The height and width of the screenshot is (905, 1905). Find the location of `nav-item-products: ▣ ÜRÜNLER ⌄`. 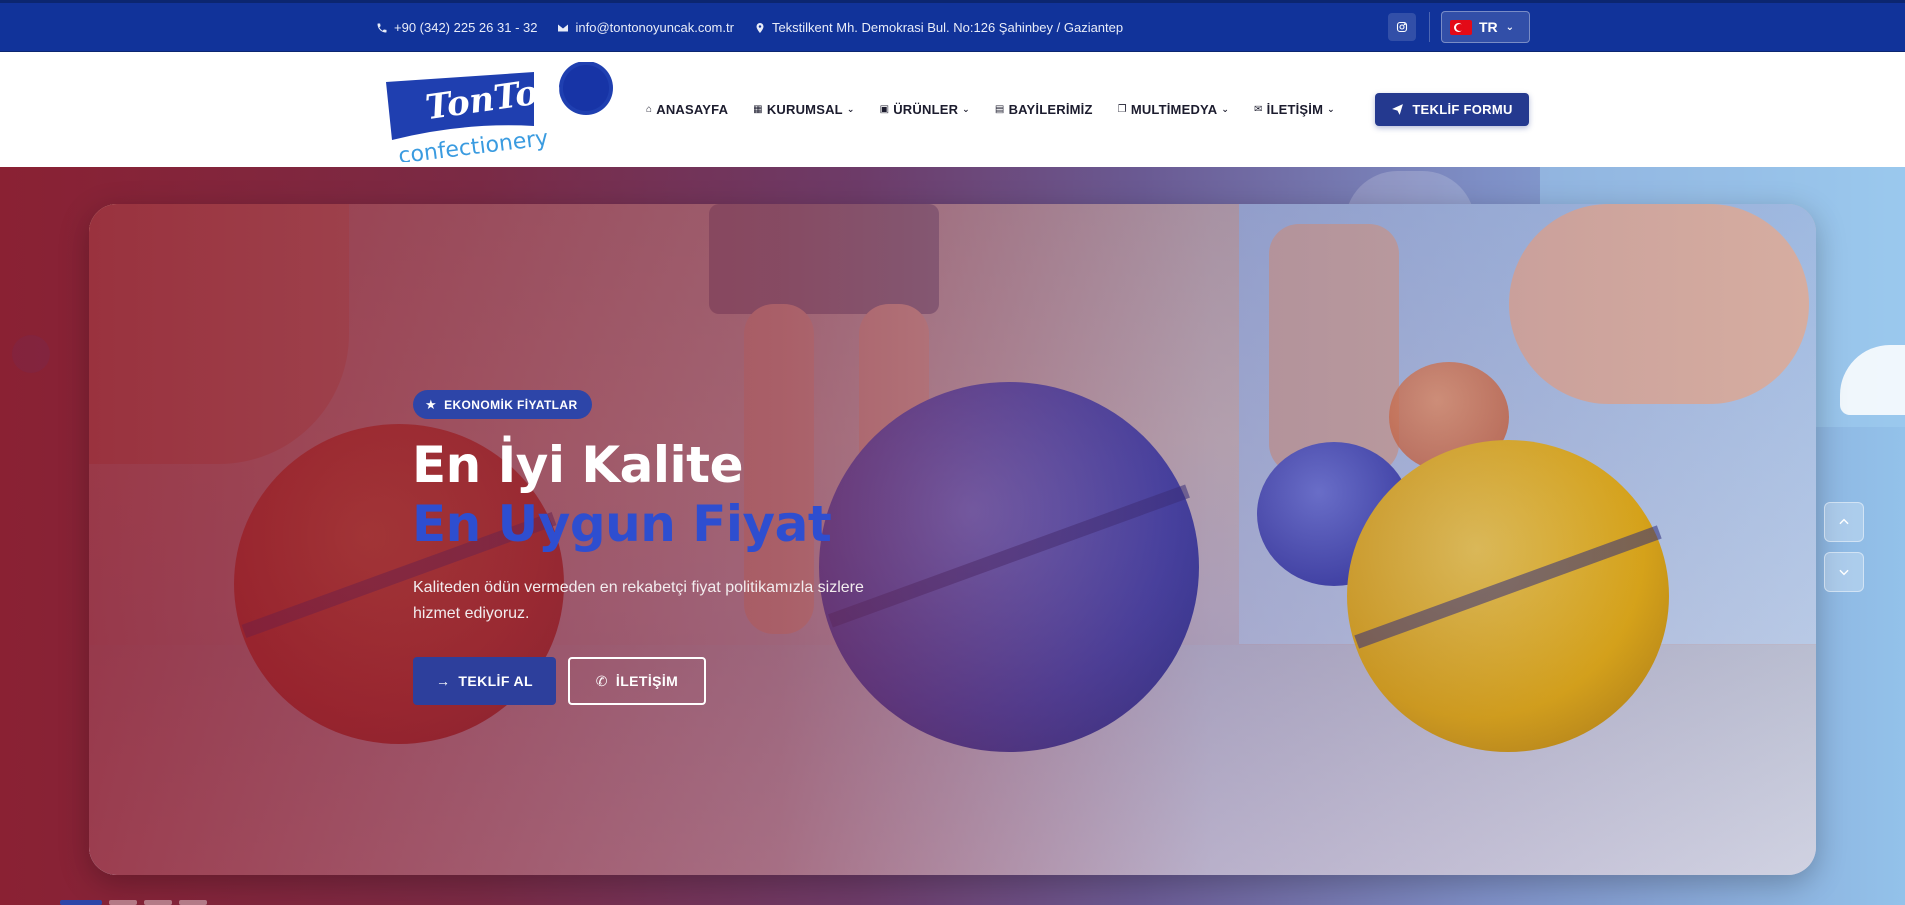

nav-item-products: ▣ ÜRÜNLER ⌄ is located at coordinates (925, 109).